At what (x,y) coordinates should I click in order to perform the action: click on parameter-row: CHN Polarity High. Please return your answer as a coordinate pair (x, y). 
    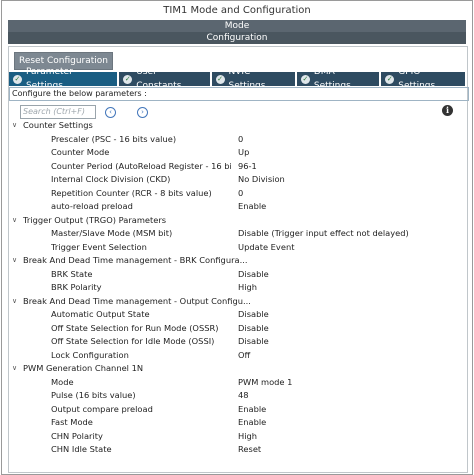
    Looking at the image, I should click on (238, 436).